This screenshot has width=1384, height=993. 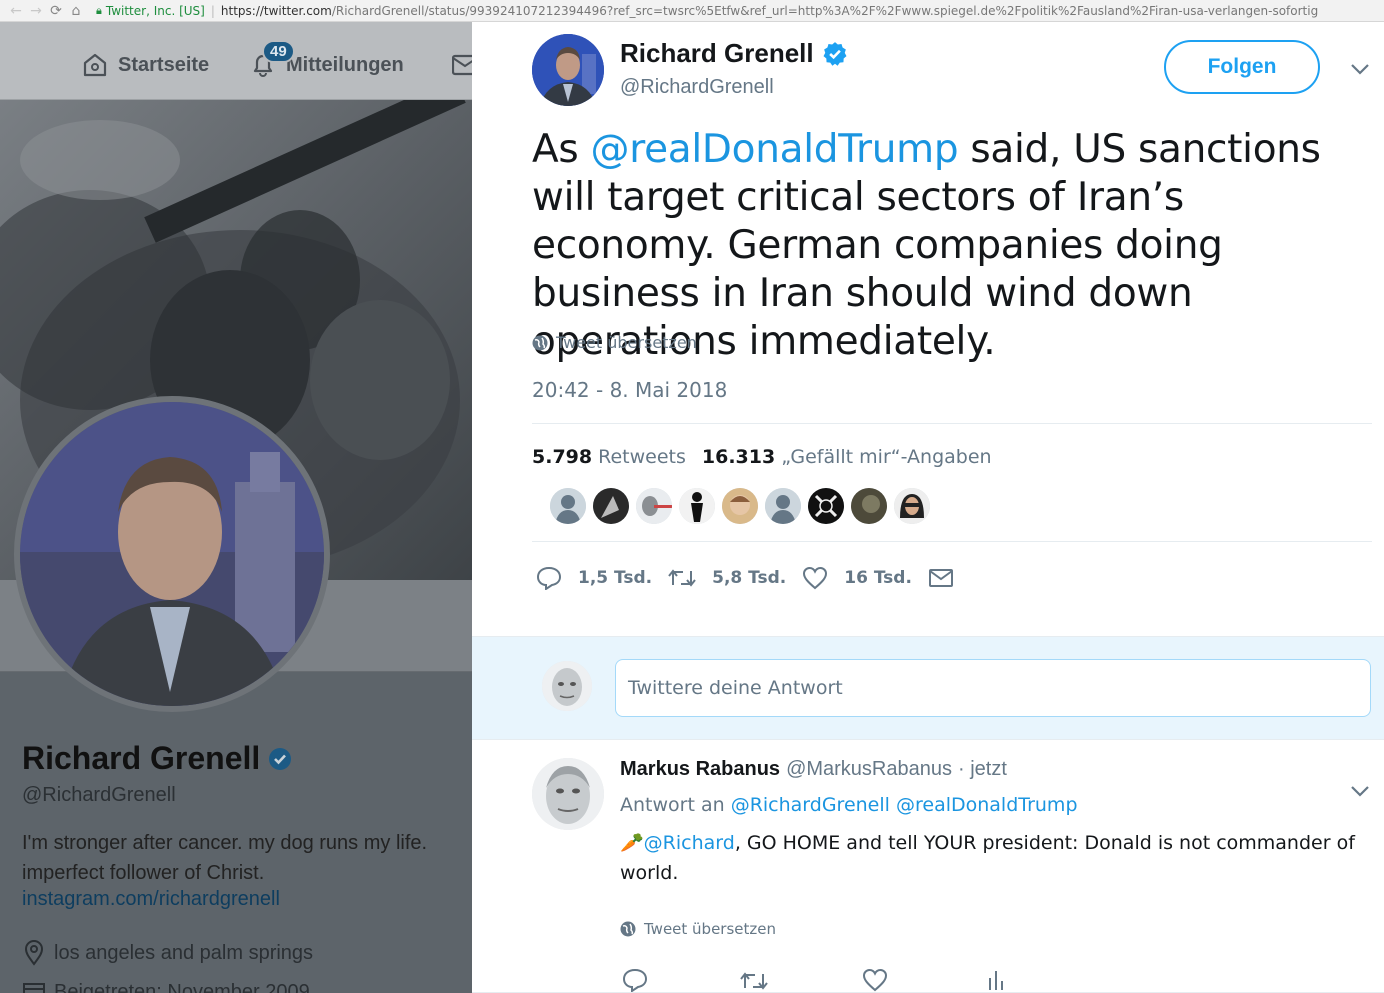 I want to click on analytics-icon, so click(x=996, y=980).